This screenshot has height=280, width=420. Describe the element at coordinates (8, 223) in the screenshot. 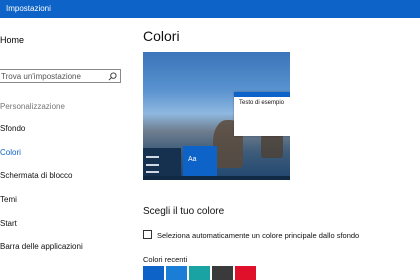

I see `sidebar-item-start: Start` at that location.